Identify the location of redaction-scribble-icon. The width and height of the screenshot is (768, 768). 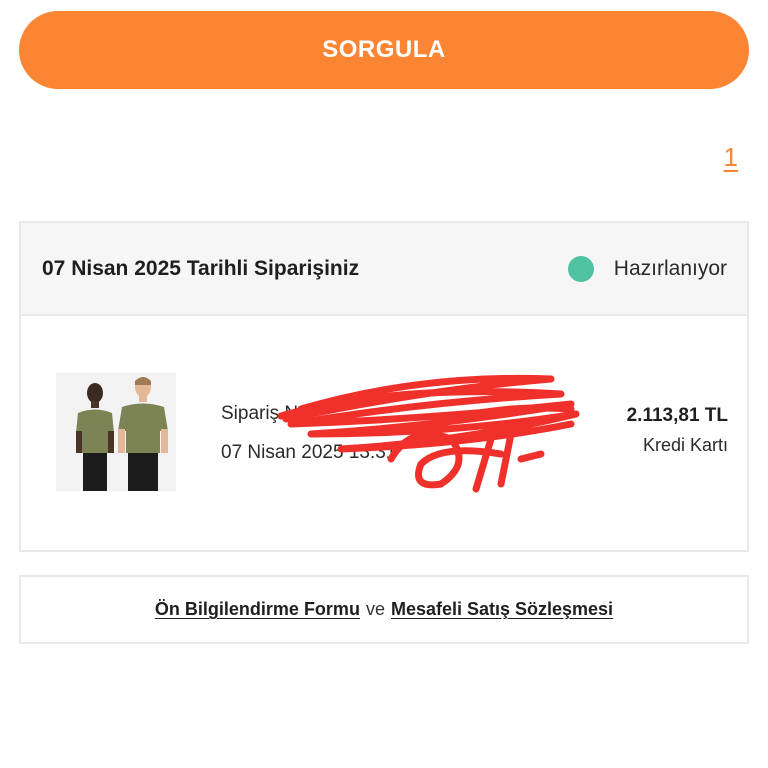
(428, 433).